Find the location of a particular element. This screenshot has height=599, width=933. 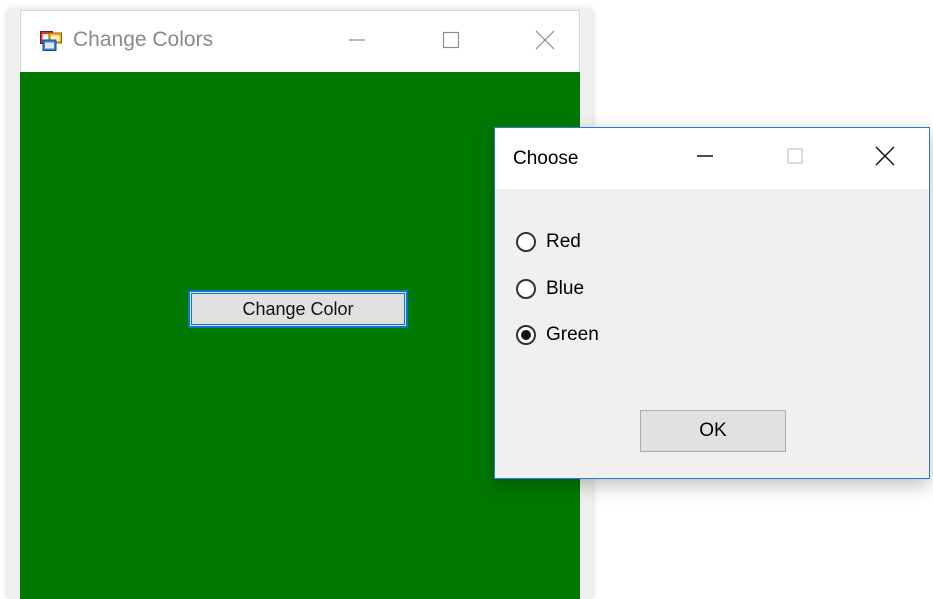

app-window-icon is located at coordinates (51, 41).